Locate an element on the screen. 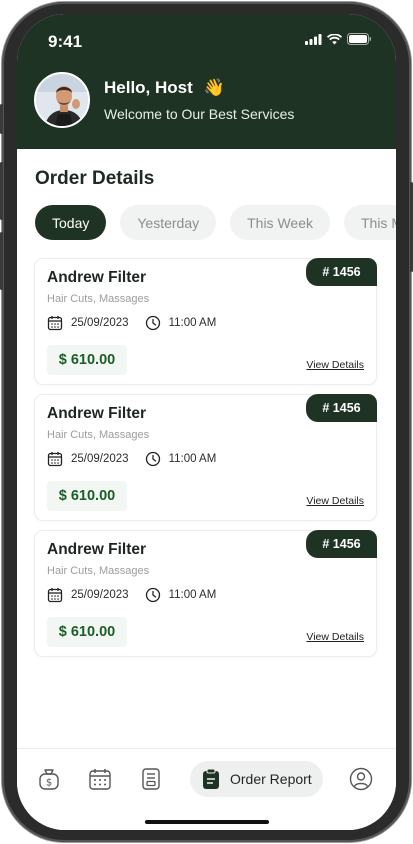 The width and height of the screenshot is (413, 844). wifi-icon is located at coordinates (334, 38).